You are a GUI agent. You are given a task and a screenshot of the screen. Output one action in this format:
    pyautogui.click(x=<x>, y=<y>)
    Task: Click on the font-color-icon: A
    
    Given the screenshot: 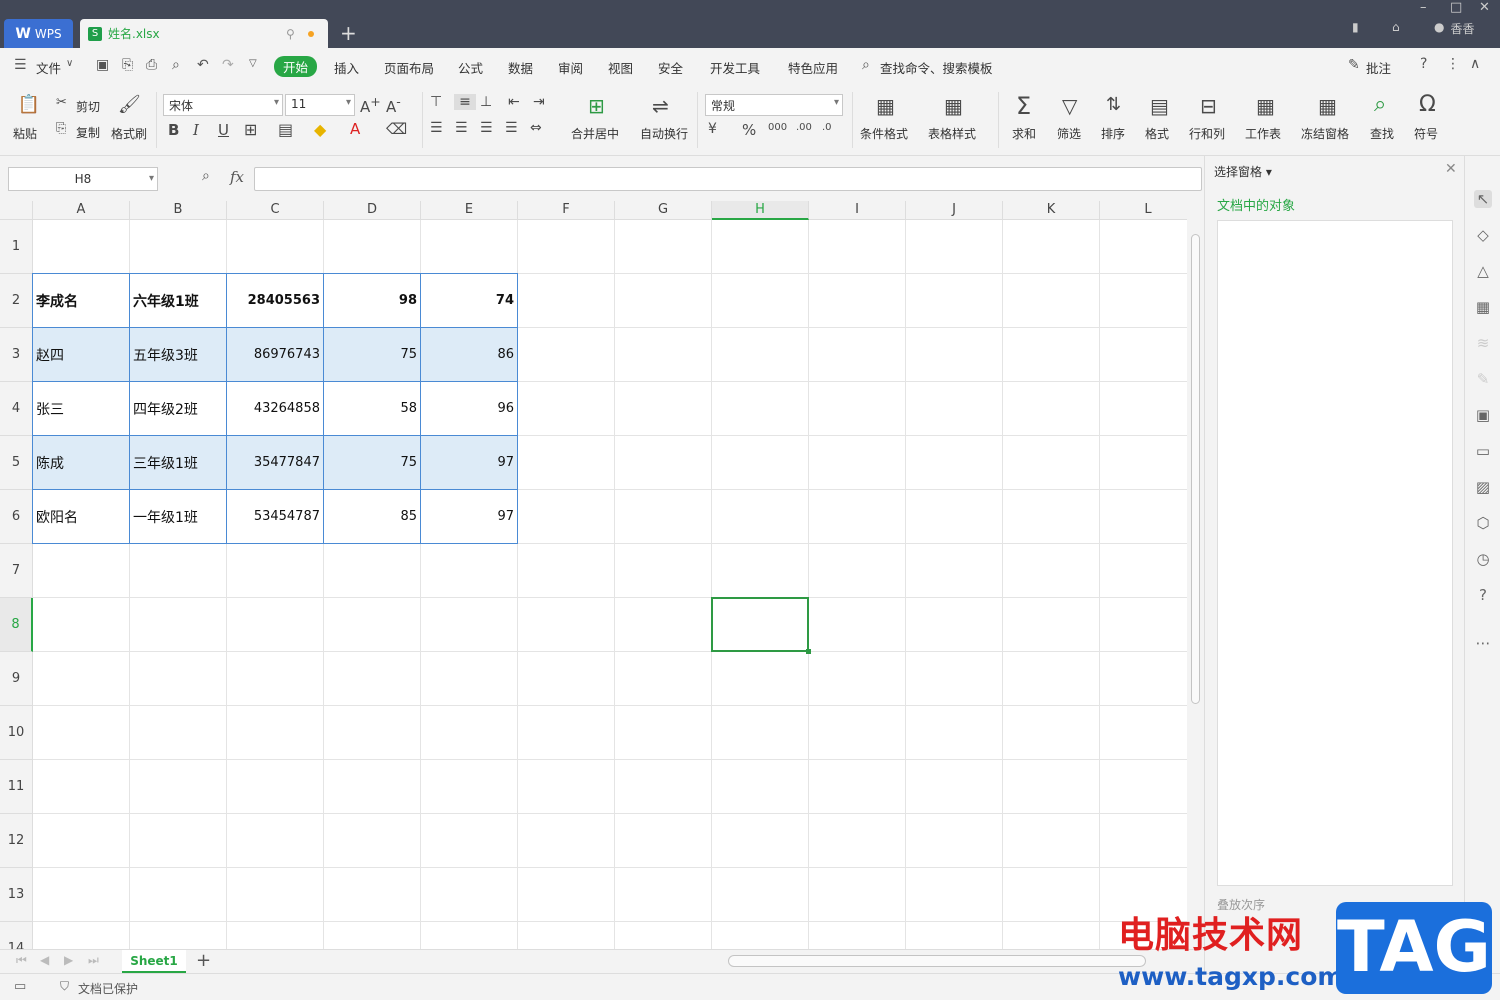 What is the action you would take?
    pyautogui.click(x=355, y=129)
    